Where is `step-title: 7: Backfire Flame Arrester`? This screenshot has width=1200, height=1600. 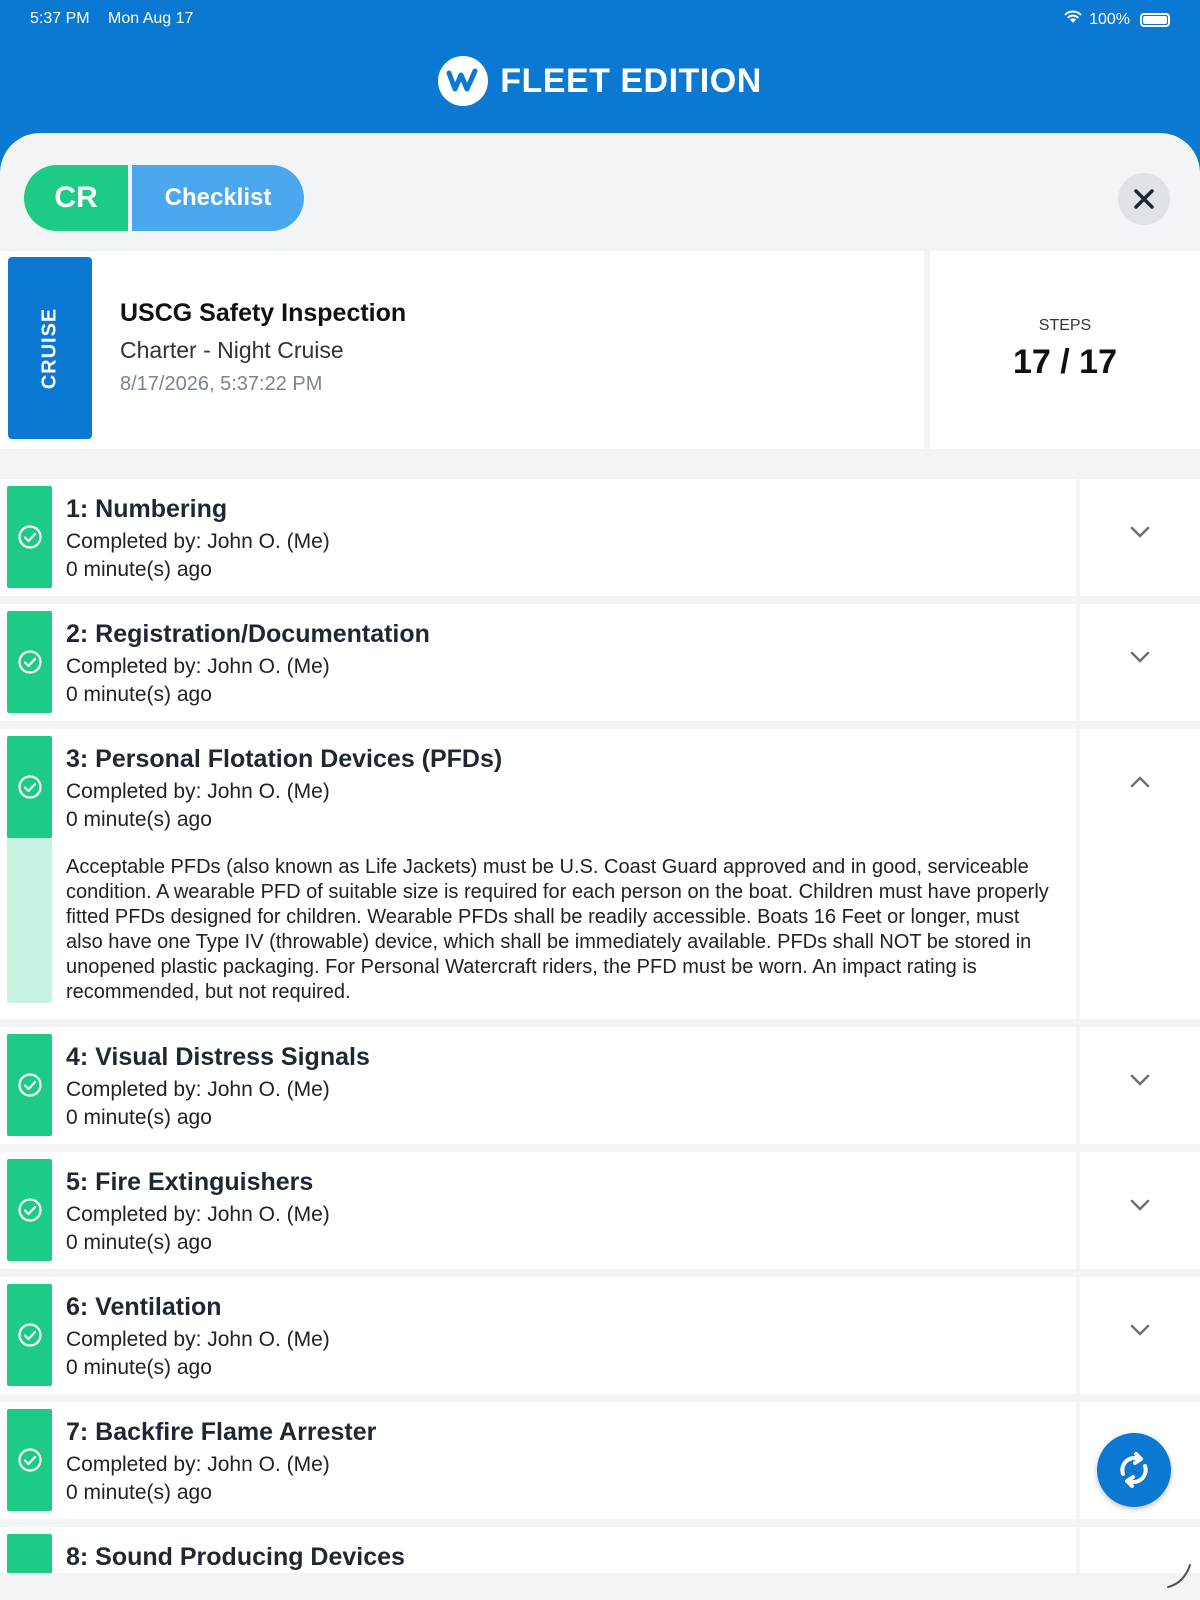 step-title: 7: Backfire Flame Arrester is located at coordinates (221, 1432).